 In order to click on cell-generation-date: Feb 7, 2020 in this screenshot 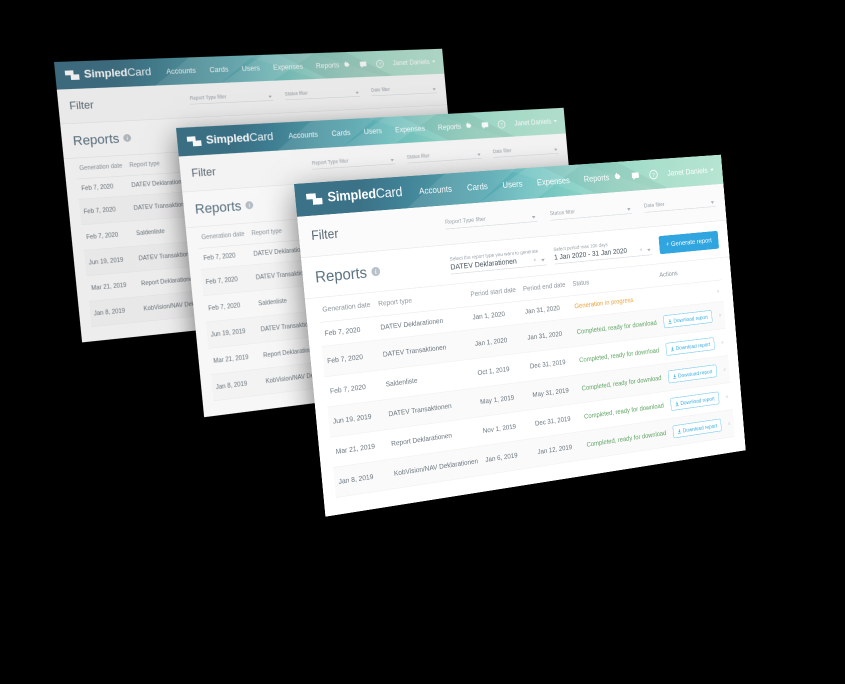, I will do `click(105, 210)`.